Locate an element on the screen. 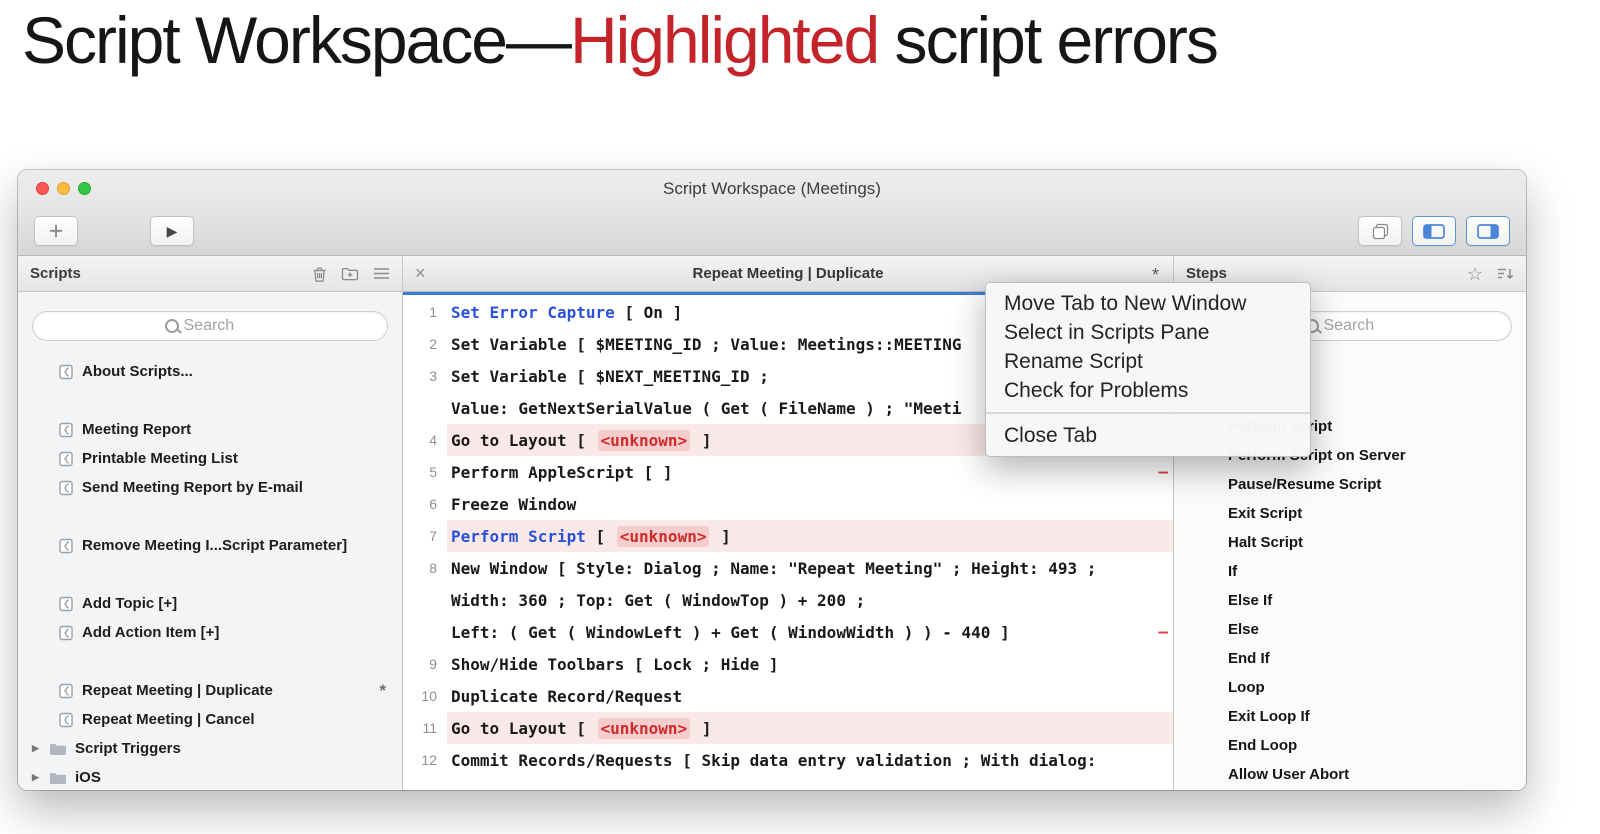  fullscreen-window-button is located at coordinates (84, 188).